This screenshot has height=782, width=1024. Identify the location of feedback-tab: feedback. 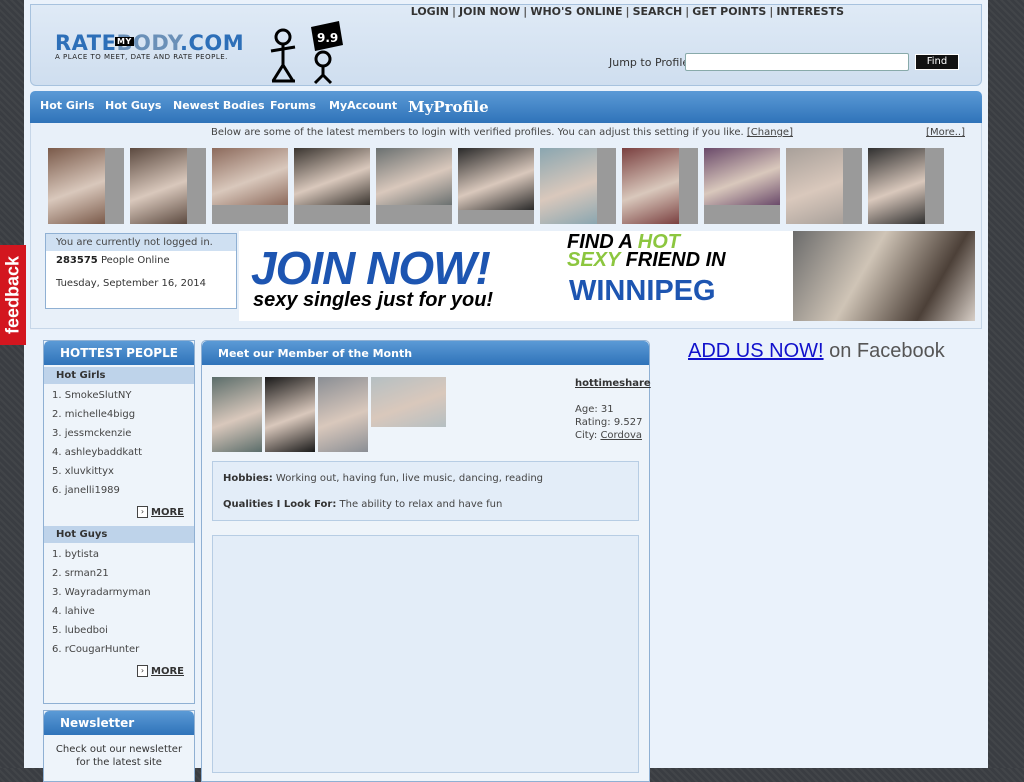
(13, 295).